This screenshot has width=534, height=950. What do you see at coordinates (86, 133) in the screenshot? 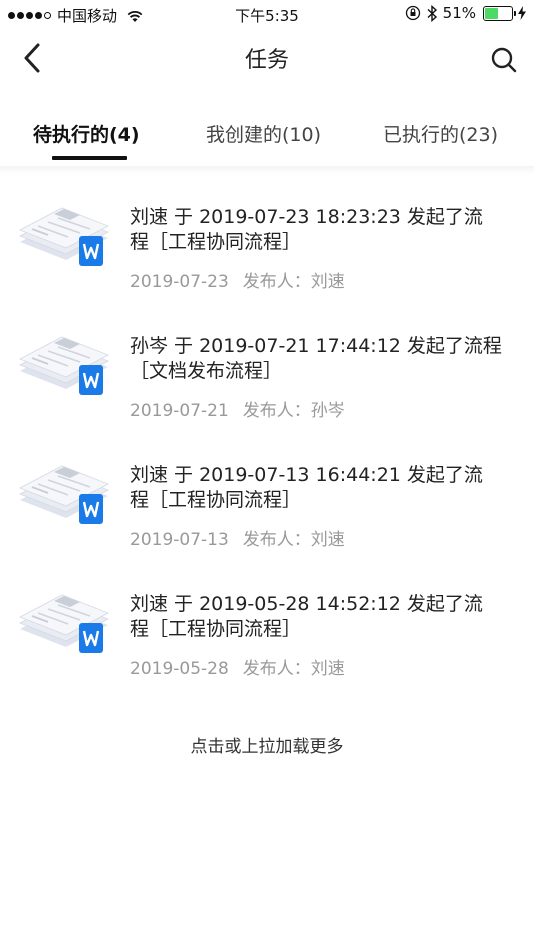
I see `tab-pending: 待执行的(4)` at bounding box center [86, 133].